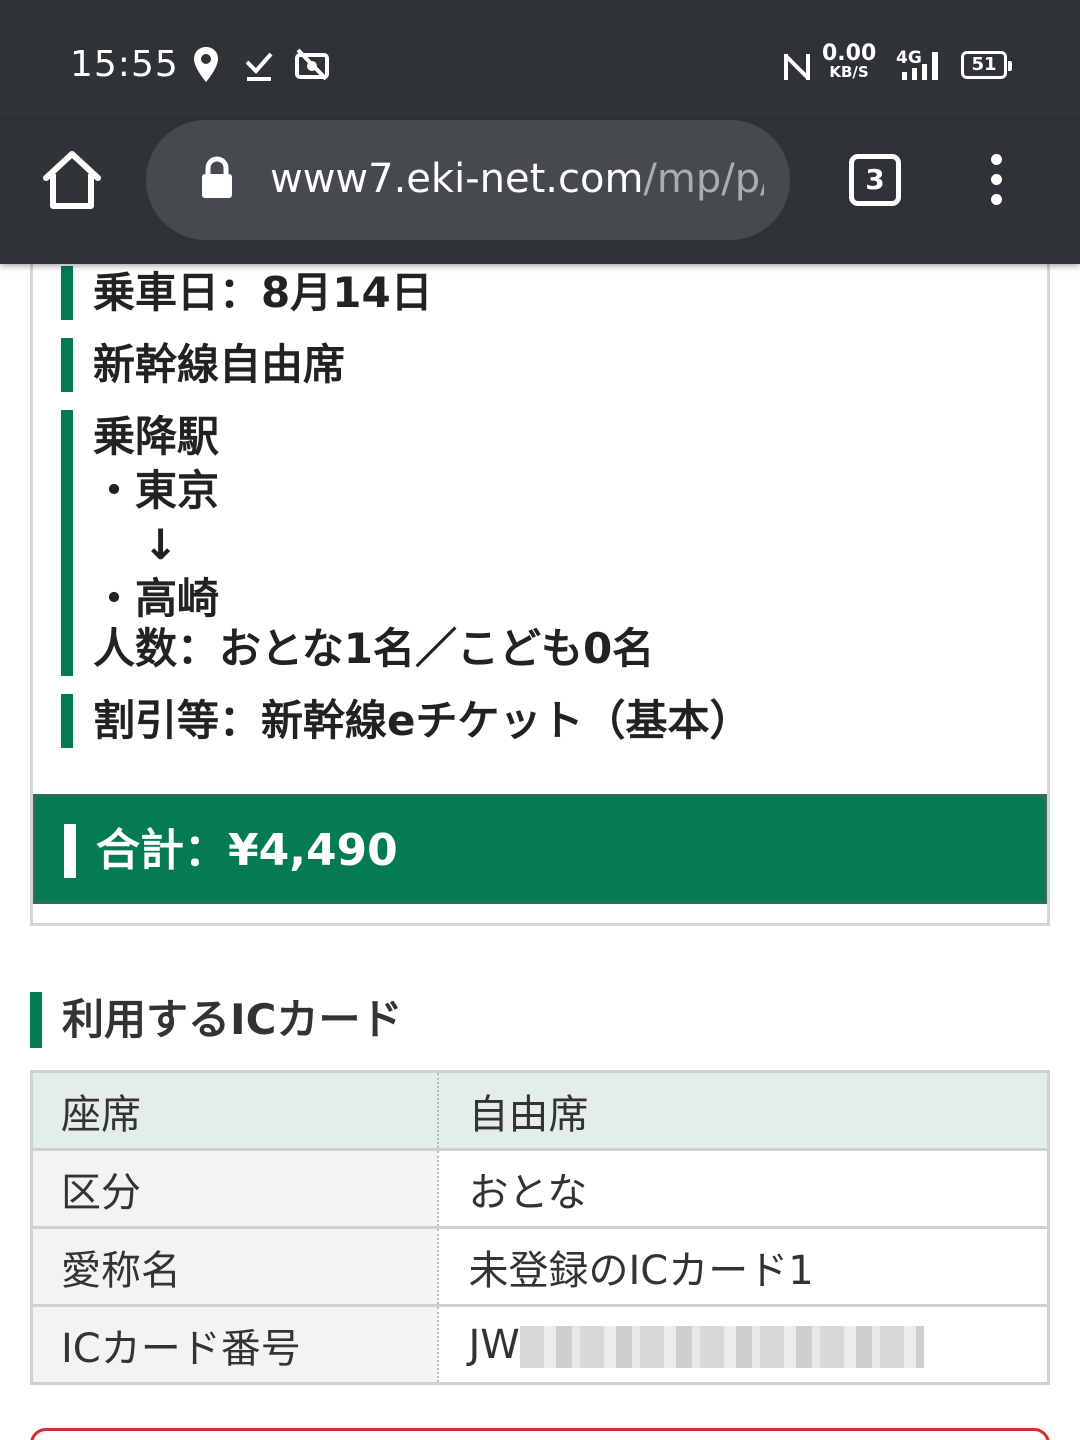 The height and width of the screenshot is (1440, 1080). I want to click on table-row: ICカード番号 JW, so click(540, 1345).